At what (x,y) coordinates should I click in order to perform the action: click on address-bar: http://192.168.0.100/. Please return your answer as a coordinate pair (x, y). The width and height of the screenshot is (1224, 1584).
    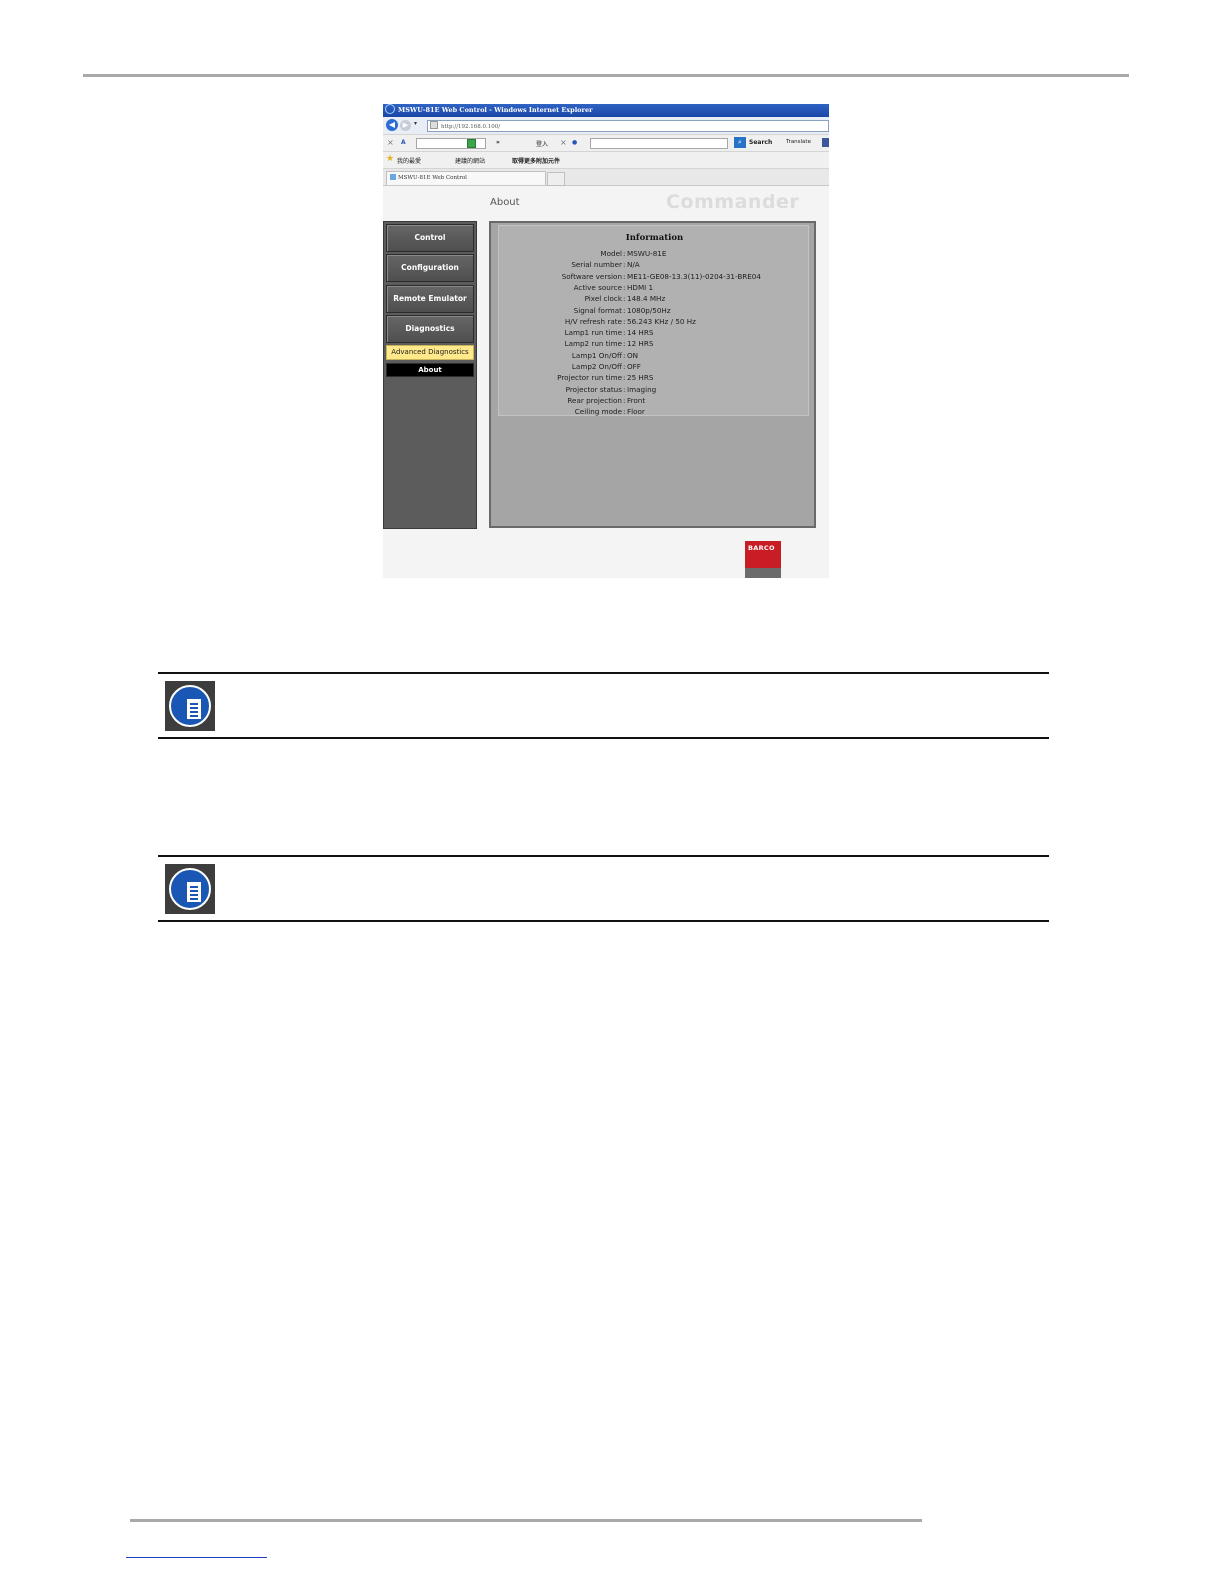
    Looking at the image, I should click on (628, 126).